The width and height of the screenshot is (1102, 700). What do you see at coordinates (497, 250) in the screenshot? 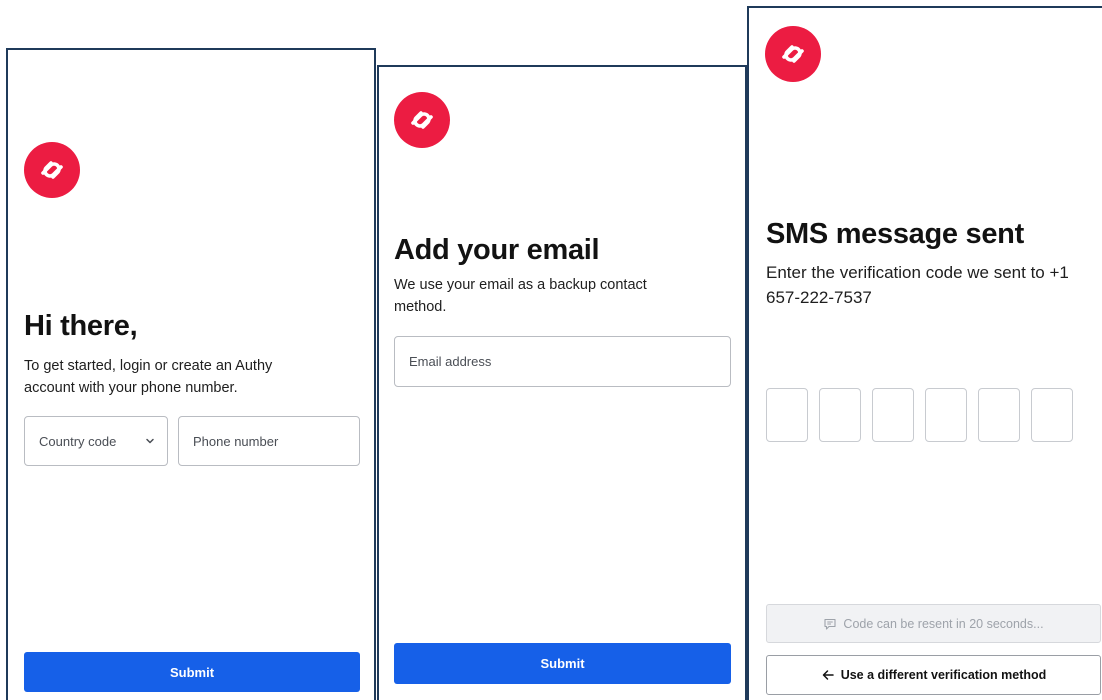
I see `page-title: Add your email` at bounding box center [497, 250].